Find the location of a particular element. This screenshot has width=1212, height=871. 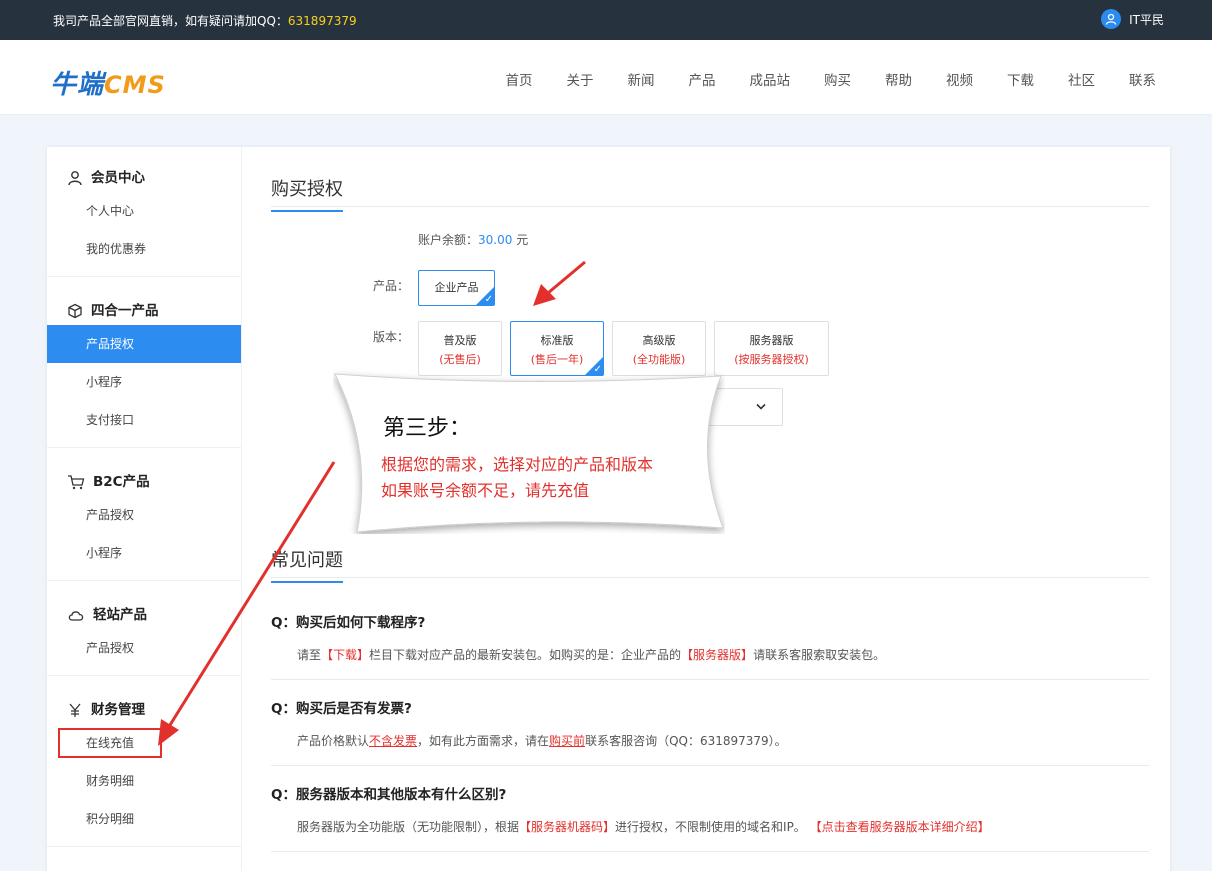

arrow-to-edition-icon is located at coordinates (559, 283).